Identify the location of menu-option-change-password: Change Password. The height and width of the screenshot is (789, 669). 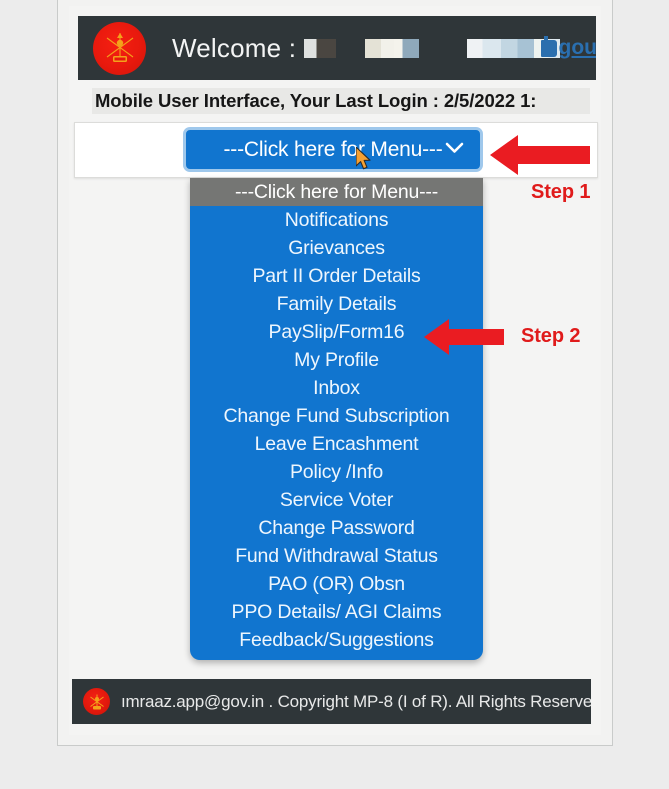
(336, 528).